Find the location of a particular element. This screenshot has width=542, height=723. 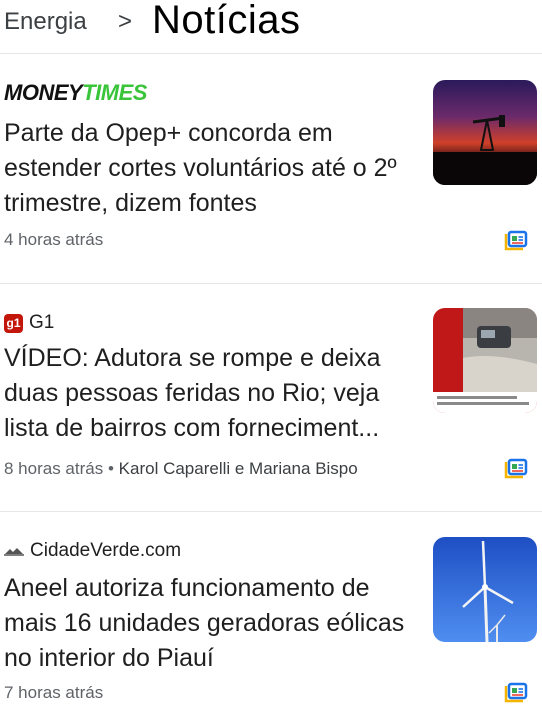

page-header: Energia > Notícias is located at coordinates (271, 26).